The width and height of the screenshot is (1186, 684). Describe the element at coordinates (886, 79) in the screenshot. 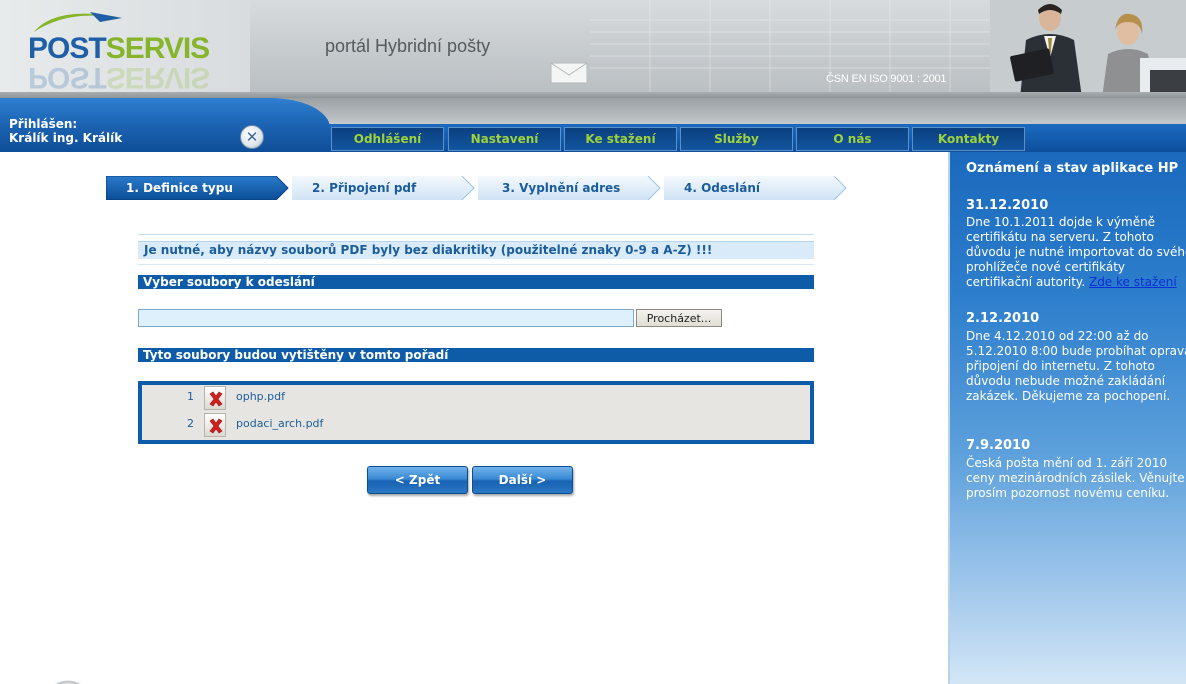

I see `iso-certification: ČSN EN ISO 9001 : 2001` at that location.